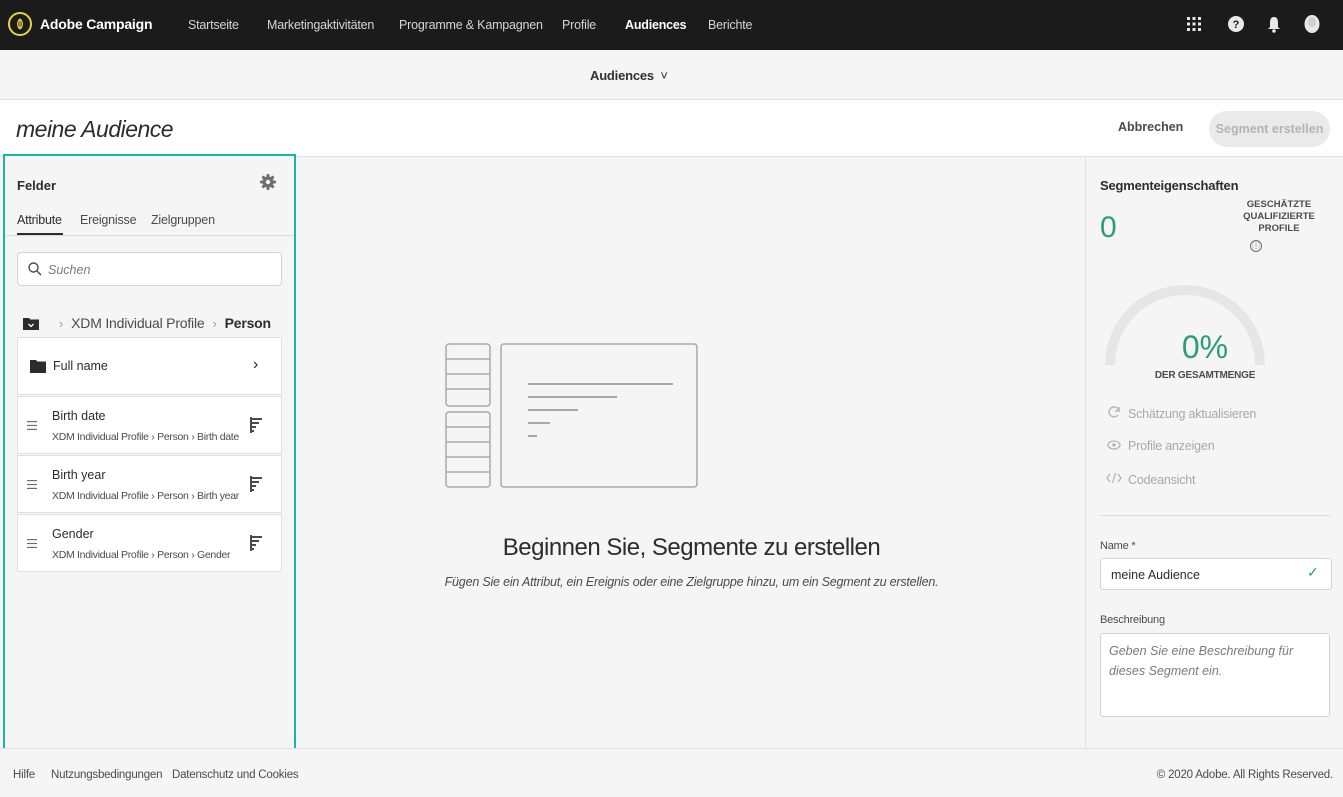 The height and width of the screenshot is (797, 1343). I want to click on audiences-dropdown-label: Audiences, so click(622, 75).